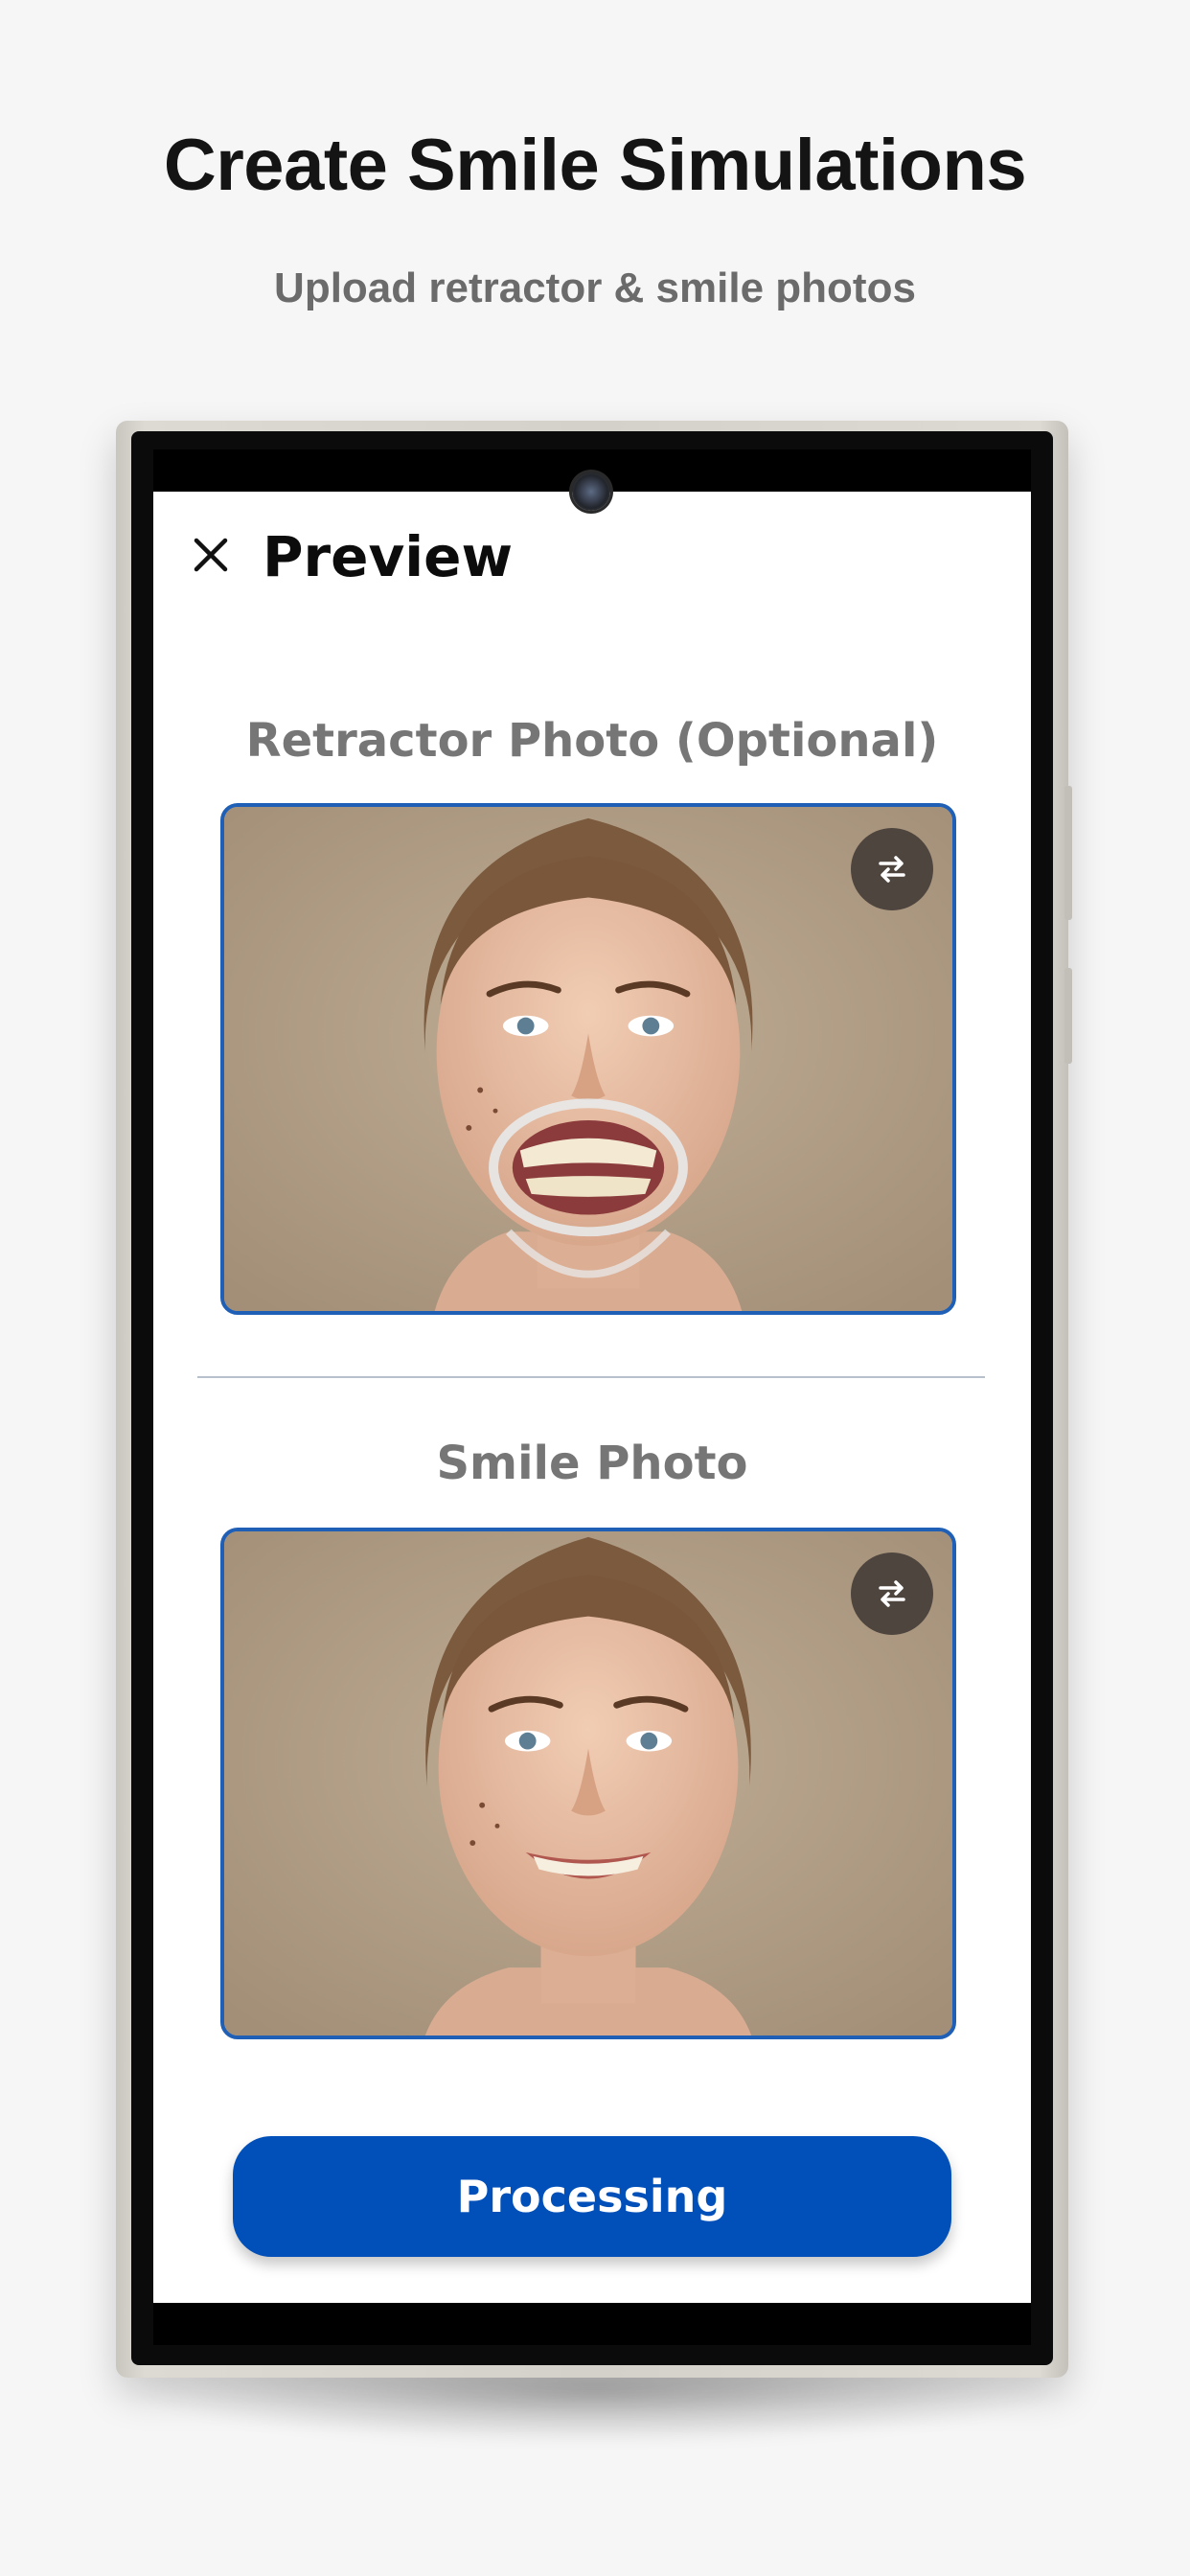 The width and height of the screenshot is (1190, 2576). I want to click on volume-button, so click(1068, 853).